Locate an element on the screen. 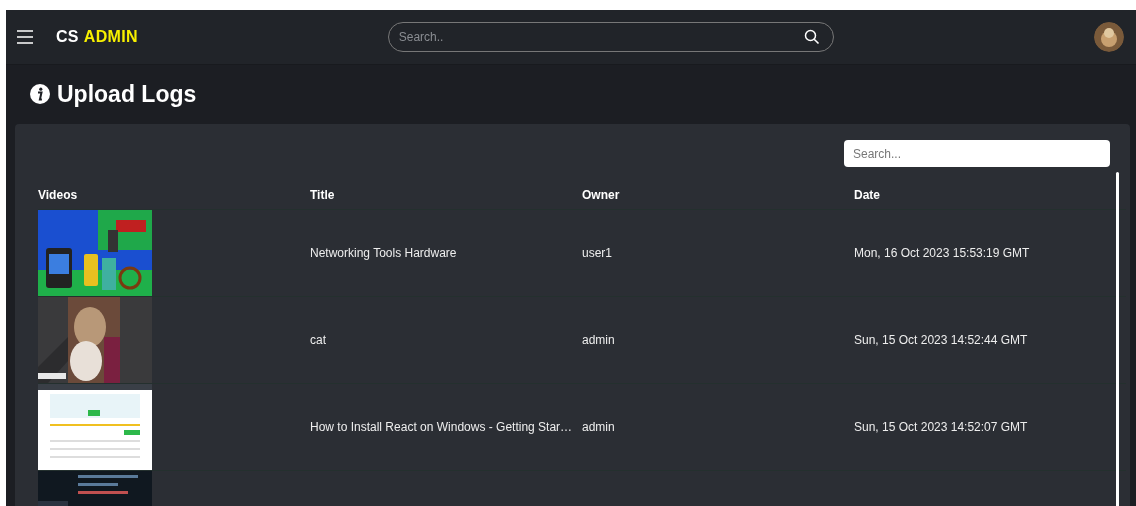 The height and width of the screenshot is (506, 1136). search-field: Search.. is located at coordinates (610, 37).